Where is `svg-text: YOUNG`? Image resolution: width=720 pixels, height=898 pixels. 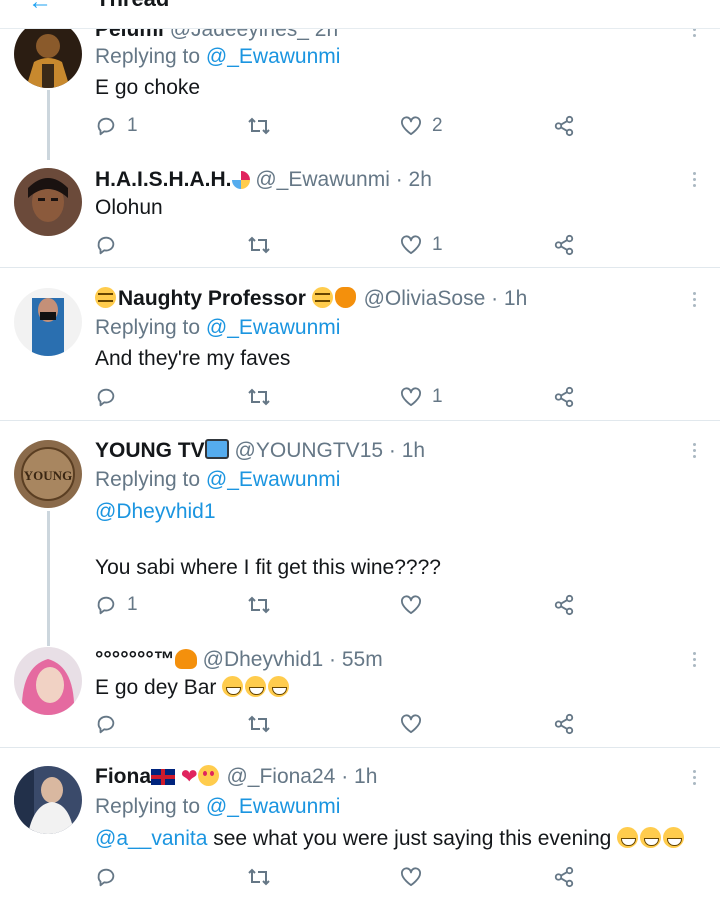
svg-text: YOUNG is located at coordinates (48, 475).